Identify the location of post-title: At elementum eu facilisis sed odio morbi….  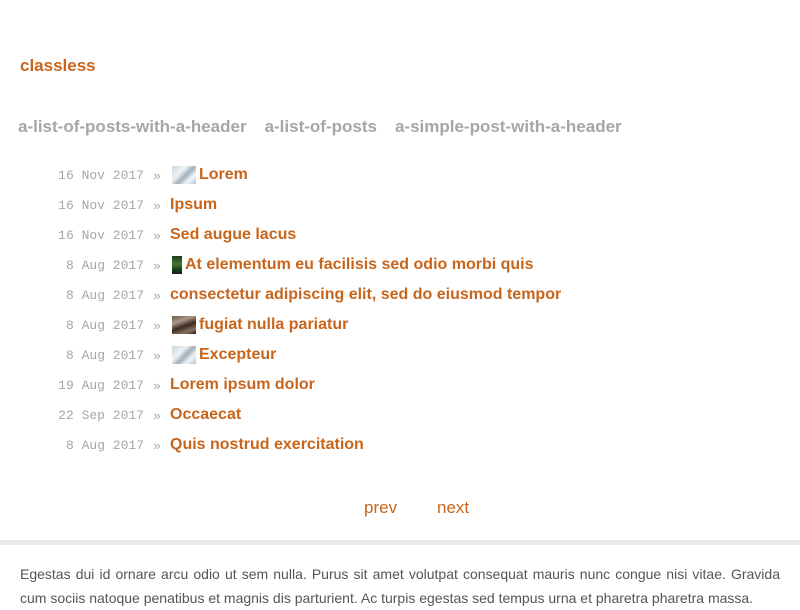
(359, 264).